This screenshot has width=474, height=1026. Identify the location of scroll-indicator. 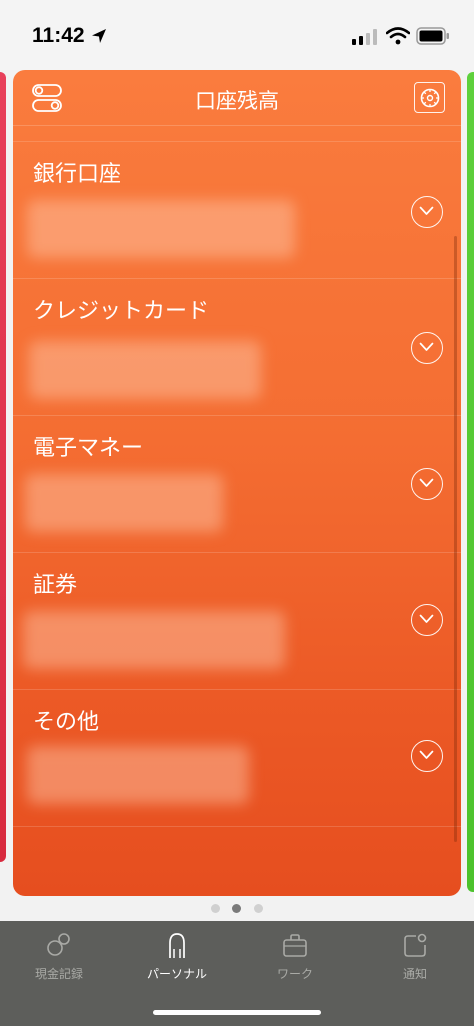
(455, 539).